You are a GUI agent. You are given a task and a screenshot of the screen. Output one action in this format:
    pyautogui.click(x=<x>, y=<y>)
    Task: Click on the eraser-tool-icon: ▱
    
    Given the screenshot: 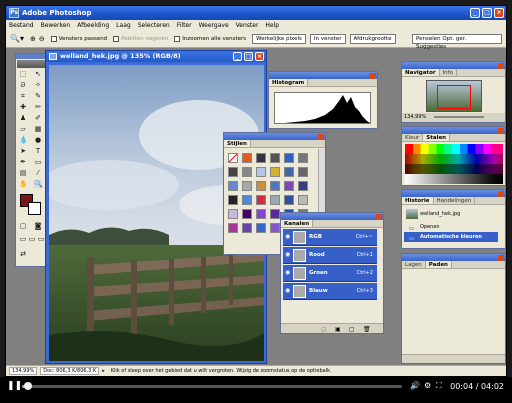 What is the action you would take?
    pyautogui.click(x=23, y=129)
    